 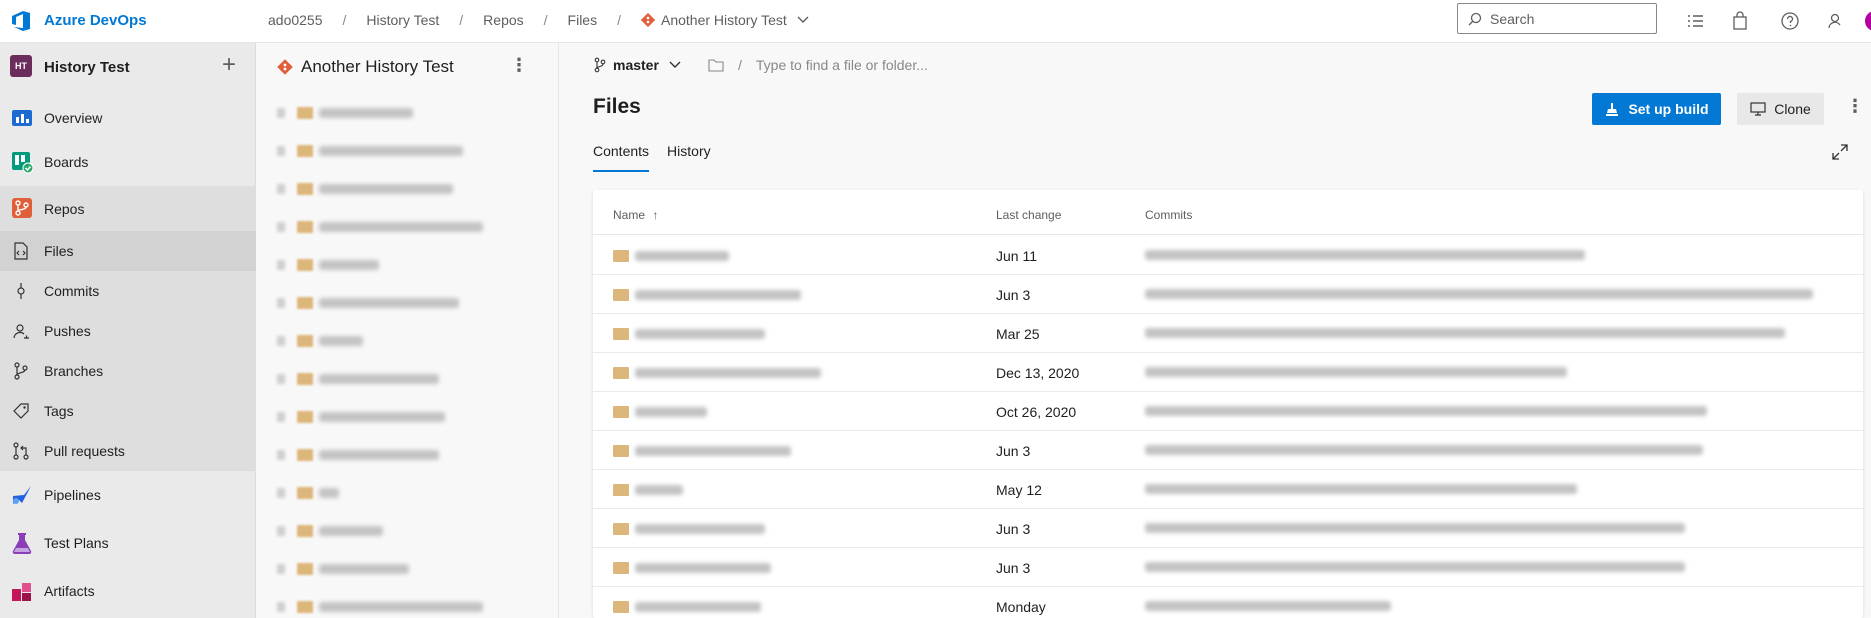 What do you see at coordinates (377, 67) in the screenshot?
I see `repo-name: Another History Test` at bounding box center [377, 67].